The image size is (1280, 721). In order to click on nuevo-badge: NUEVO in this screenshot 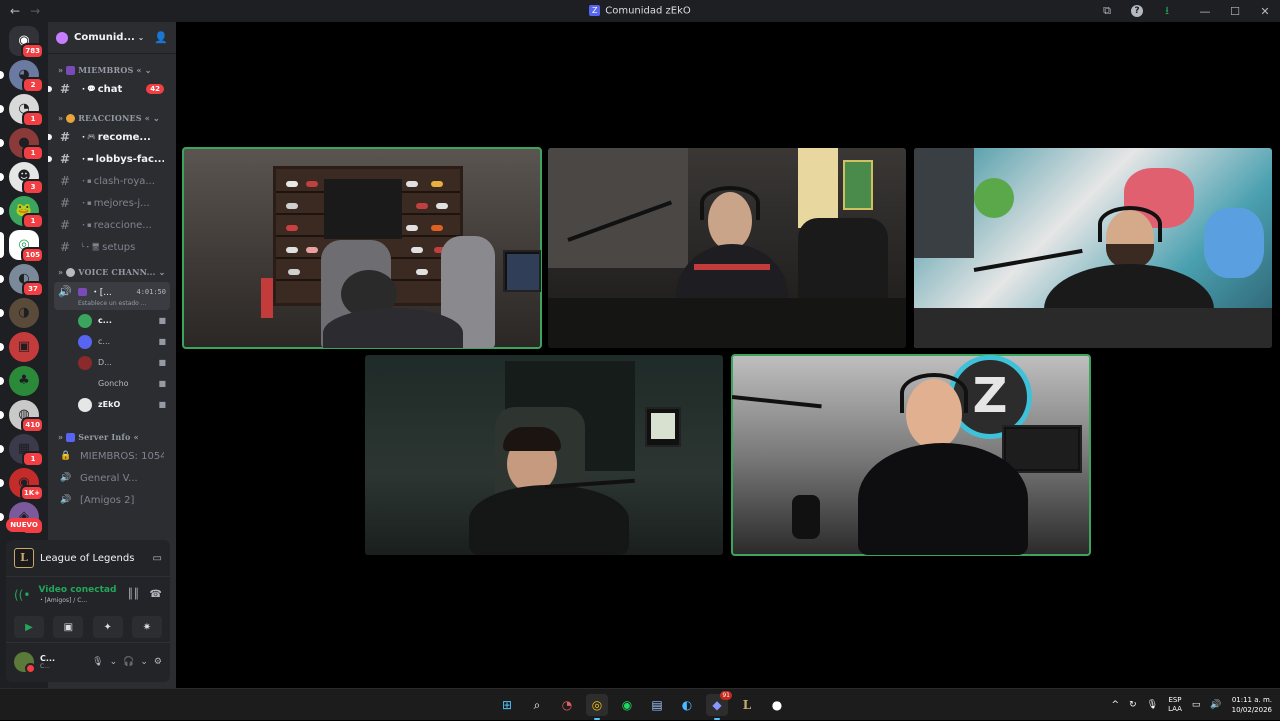, I will do `click(24, 525)`.